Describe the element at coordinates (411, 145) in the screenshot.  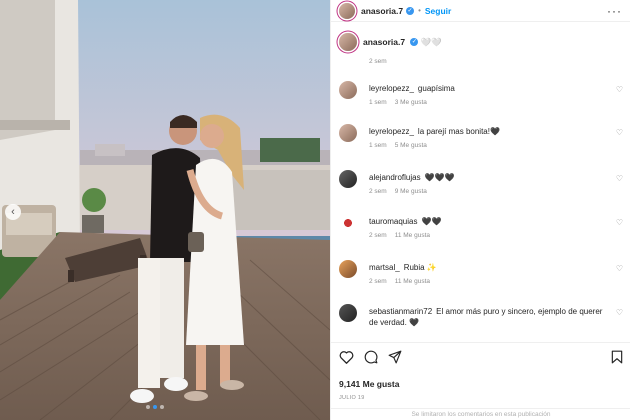
I see `comment-likes: 5 Me gusta` at that location.